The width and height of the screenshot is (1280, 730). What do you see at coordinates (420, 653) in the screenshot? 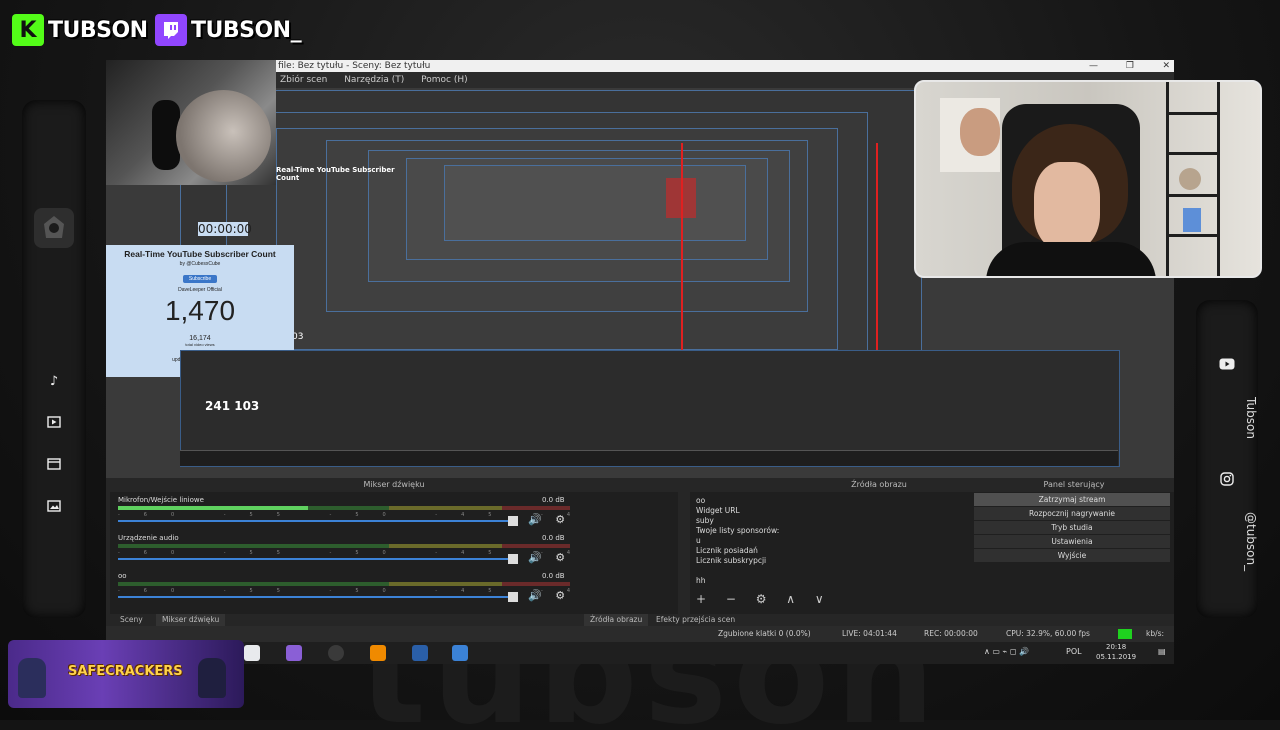
I see `steam-icon` at bounding box center [420, 653].